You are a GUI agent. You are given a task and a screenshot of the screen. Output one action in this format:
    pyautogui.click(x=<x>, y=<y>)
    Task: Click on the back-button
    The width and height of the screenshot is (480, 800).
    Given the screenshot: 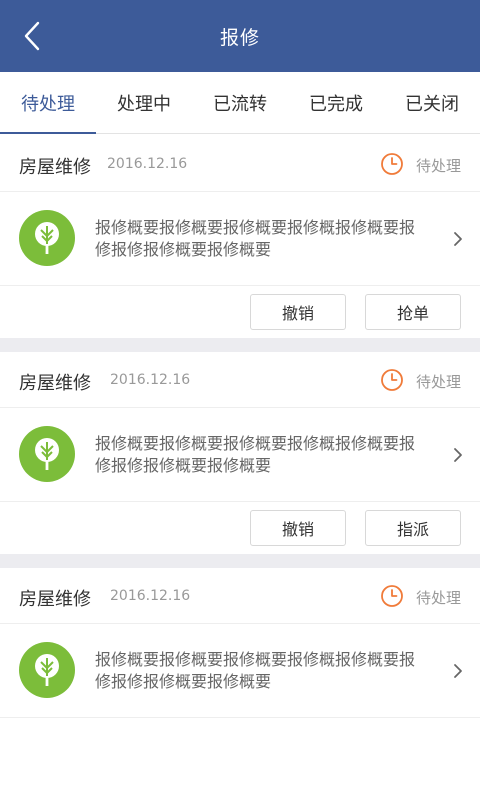 What is the action you would take?
    pyautogui.click(x=32, y=36)
    